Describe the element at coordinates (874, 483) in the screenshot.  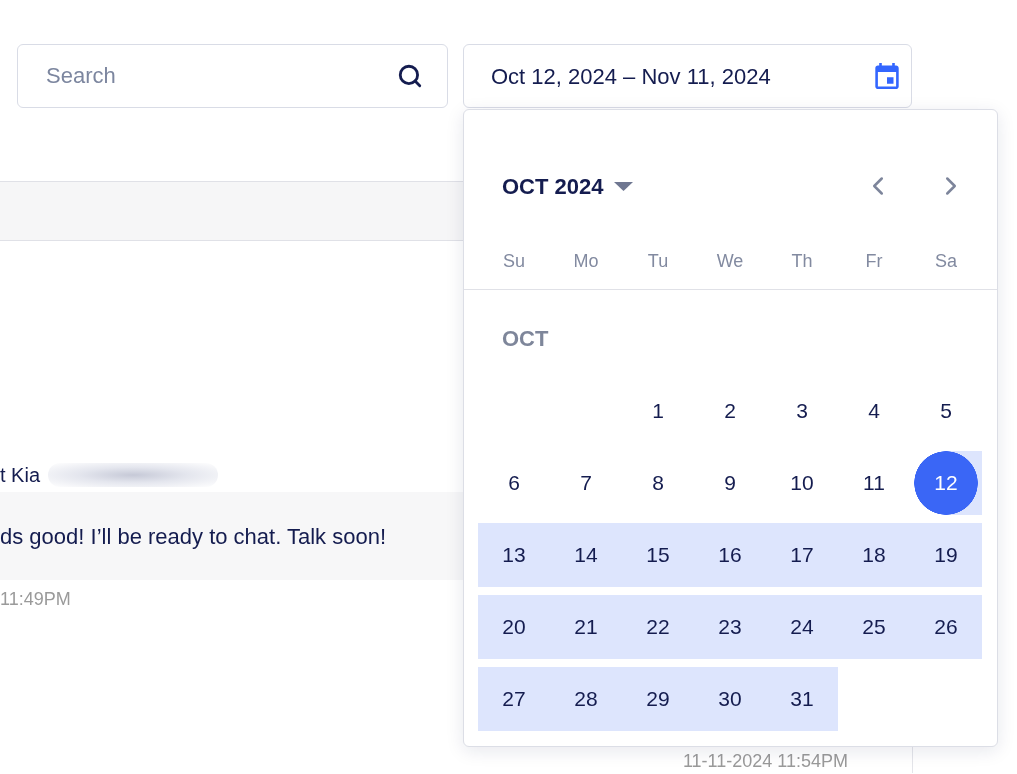
I see `calendar-day: 11` at that location.